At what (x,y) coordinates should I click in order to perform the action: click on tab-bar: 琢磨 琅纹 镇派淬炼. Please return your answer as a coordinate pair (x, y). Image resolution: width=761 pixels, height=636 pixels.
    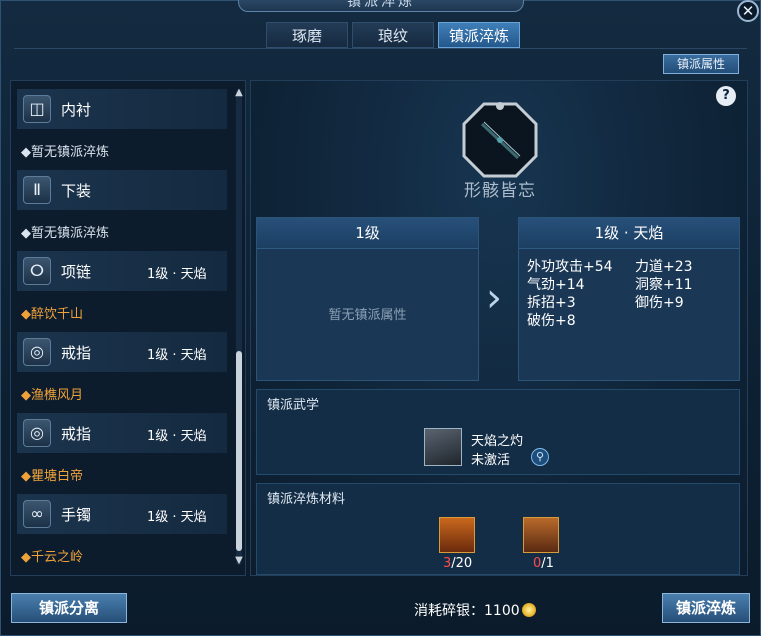
    Looking at the image, I should click on (393, 35).